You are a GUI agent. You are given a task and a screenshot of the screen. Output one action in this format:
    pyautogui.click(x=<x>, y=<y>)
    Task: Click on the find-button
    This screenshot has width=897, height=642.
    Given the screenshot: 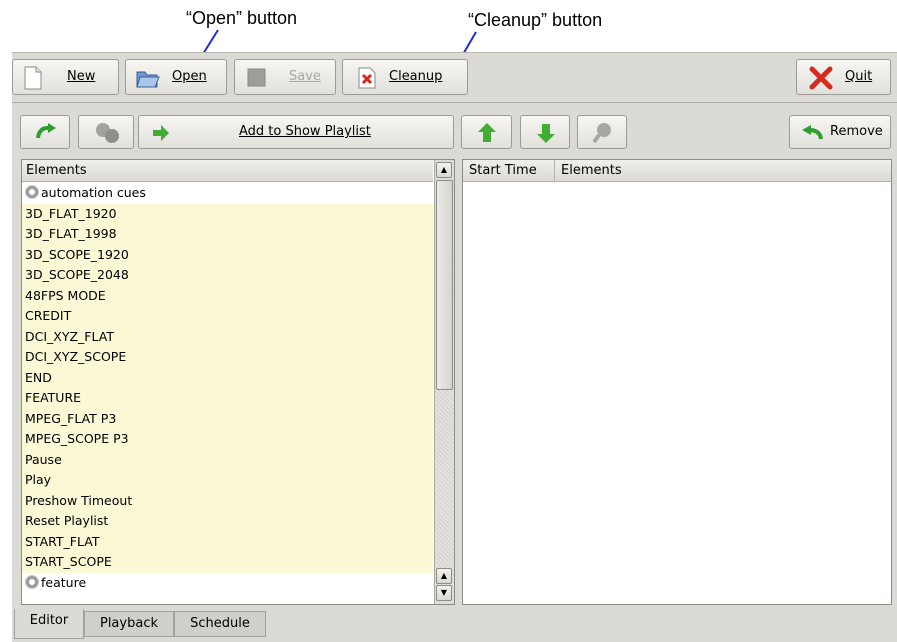 What is the action you would take?
    pyautogui.click(x=602, y=132)
    